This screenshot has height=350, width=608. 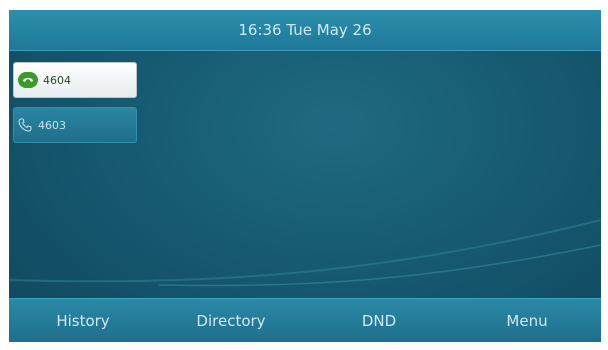 I want to click on line-key-label: 4604, so click(x=57, y=80).